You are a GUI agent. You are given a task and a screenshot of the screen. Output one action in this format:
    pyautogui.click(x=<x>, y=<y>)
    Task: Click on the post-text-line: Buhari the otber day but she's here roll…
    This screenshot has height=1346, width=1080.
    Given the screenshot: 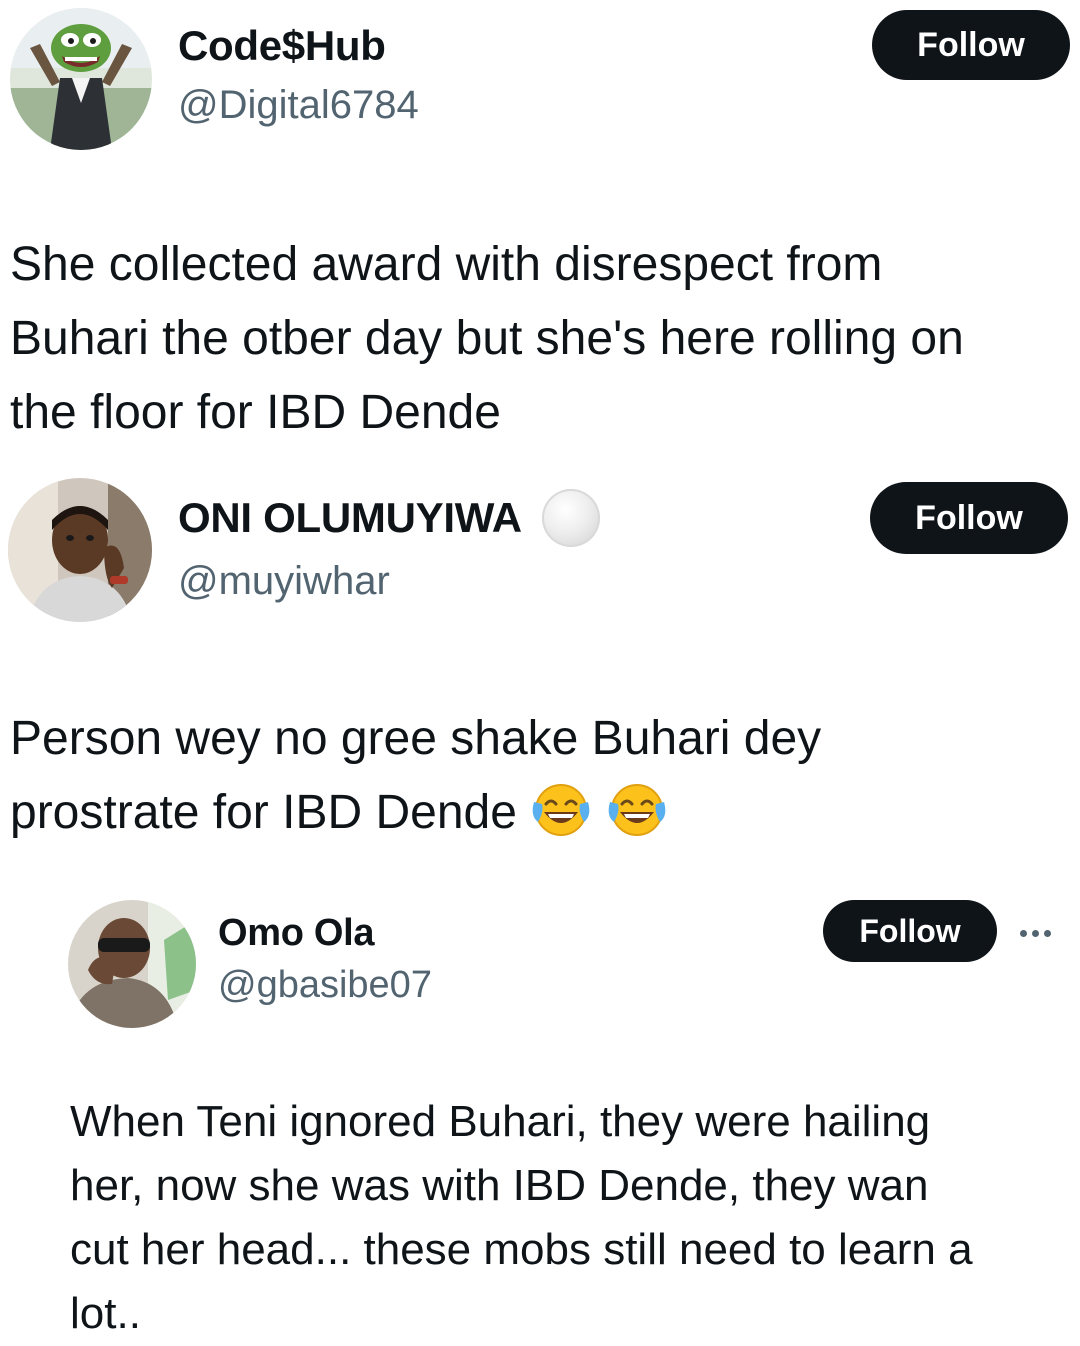 What is the action you would take?
    pyautogui.click(x=487, y=338)
    